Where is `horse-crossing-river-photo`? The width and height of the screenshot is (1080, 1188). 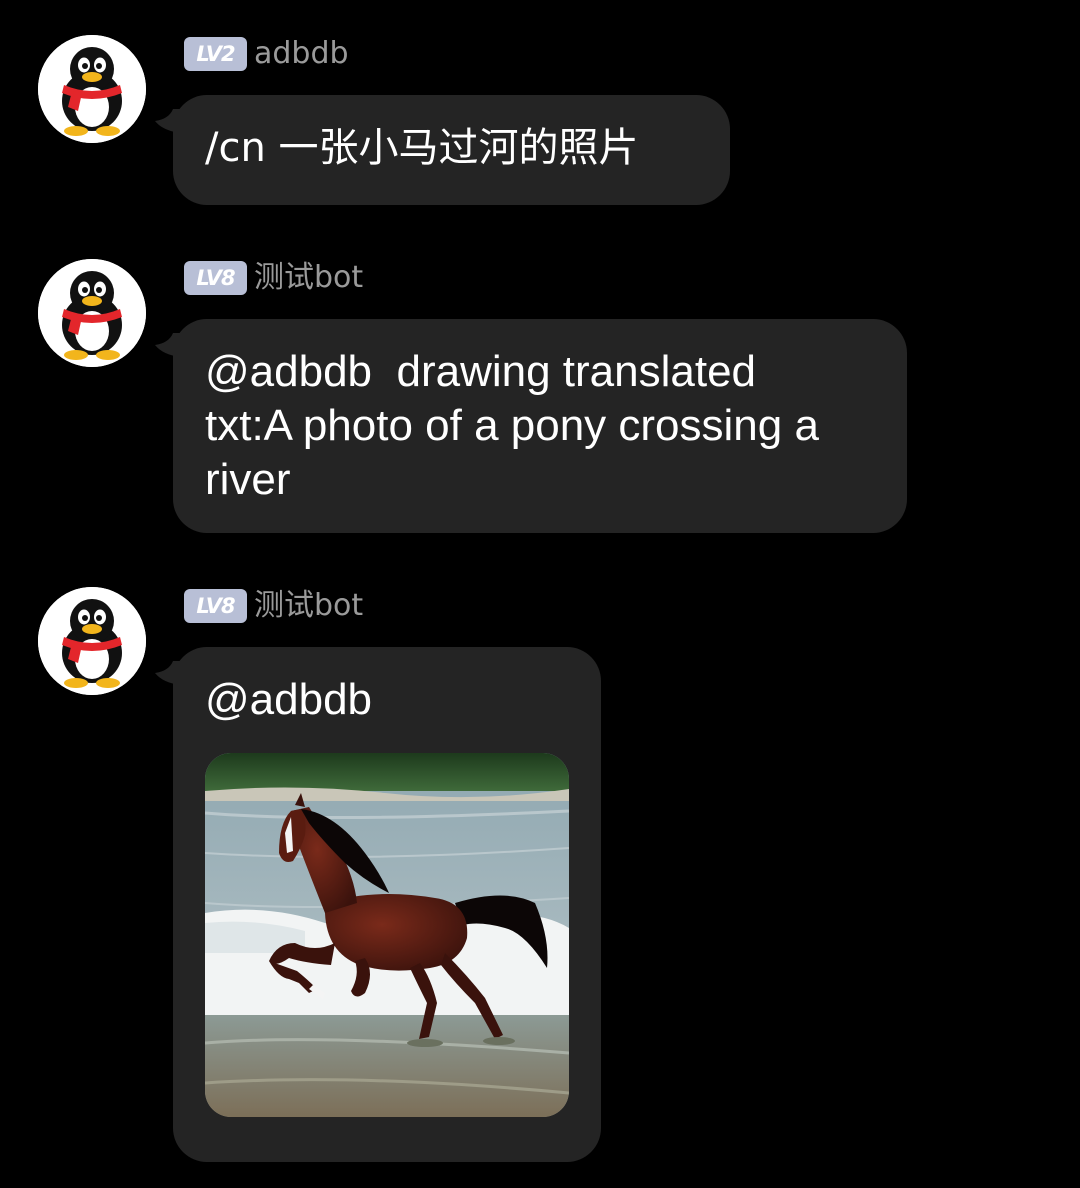
horse-crossing-river-photo is located at coordinates (387, 935).